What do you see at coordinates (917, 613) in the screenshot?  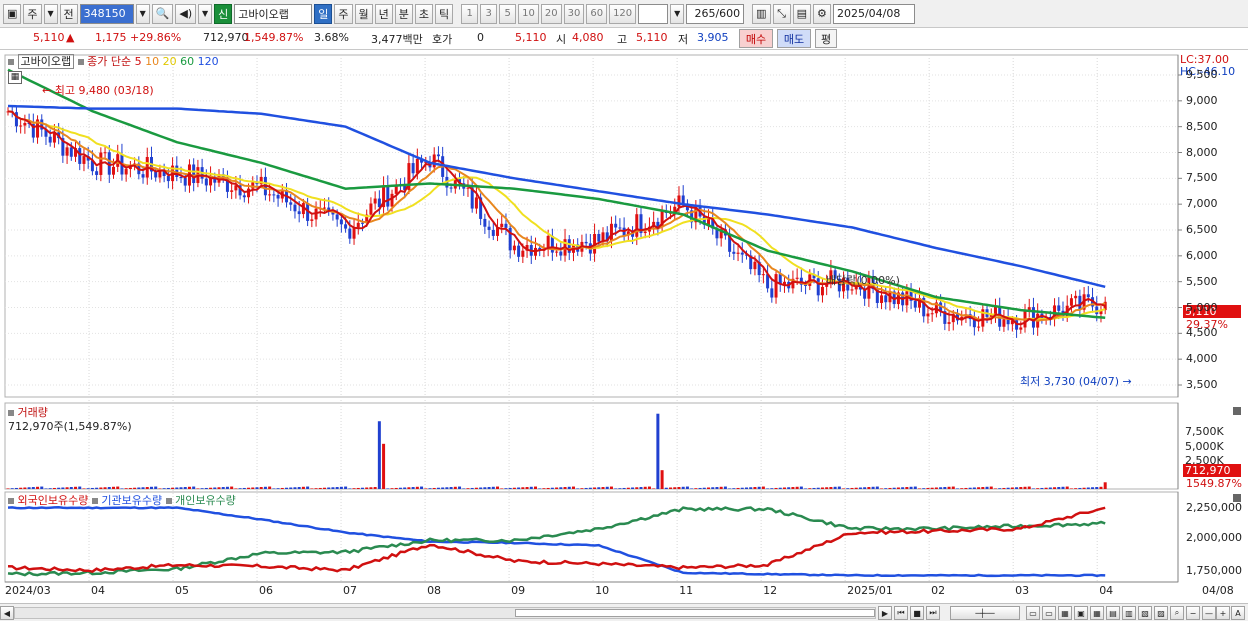 I see `stop-icon: ■` at bounding box center [917, 613].